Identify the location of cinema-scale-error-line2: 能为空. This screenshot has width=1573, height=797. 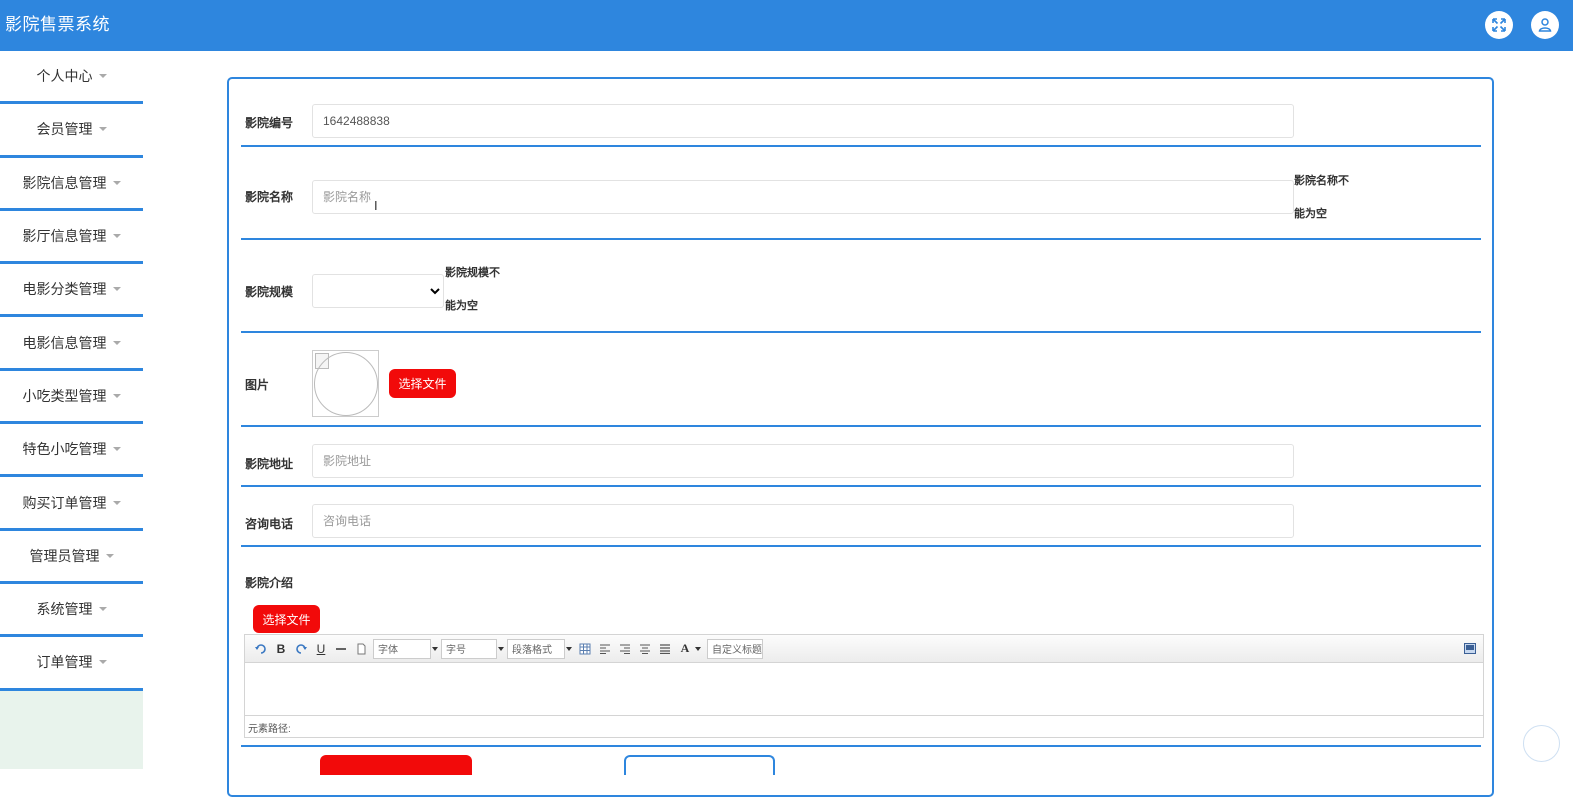
(461, 306).